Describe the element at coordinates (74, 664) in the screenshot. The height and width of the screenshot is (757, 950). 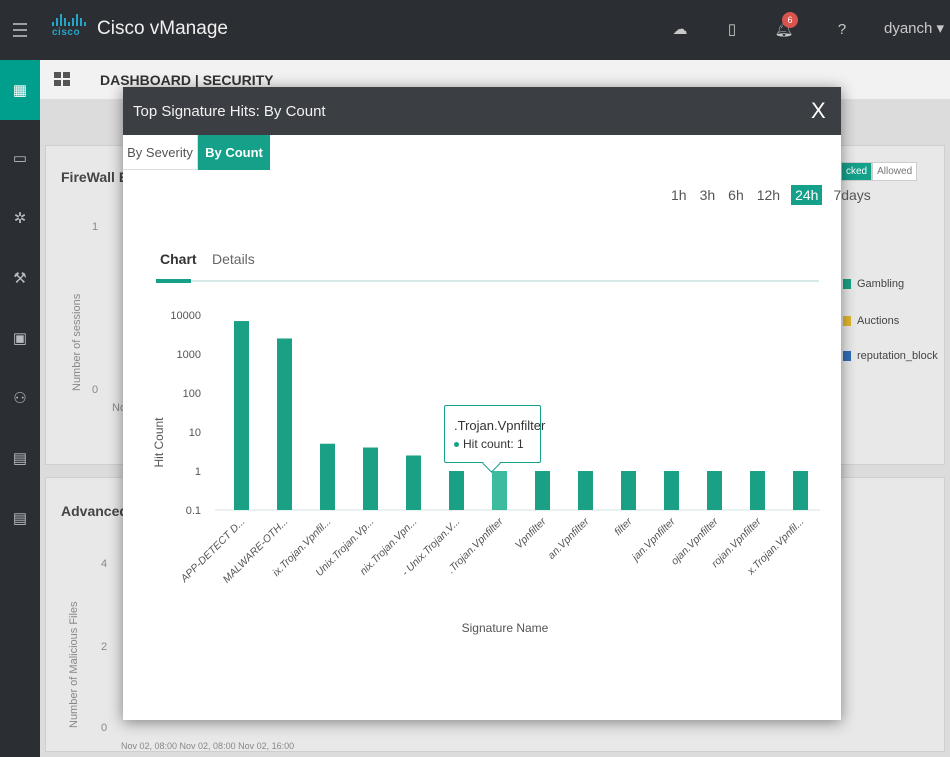
I see `panel-ylabel: Number of Malicious Files` at that location.